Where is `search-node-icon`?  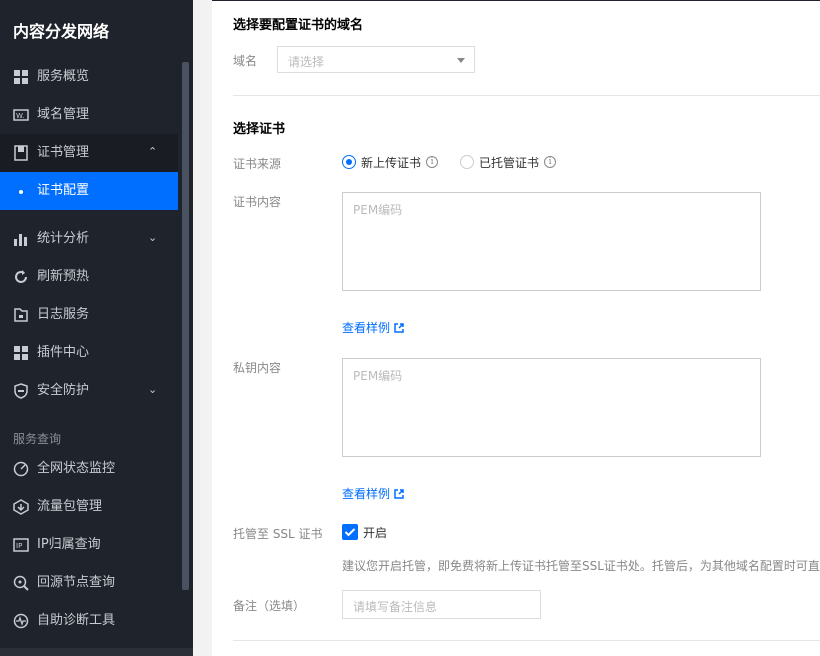
search-node-icon is located at coordinates (21, 583).